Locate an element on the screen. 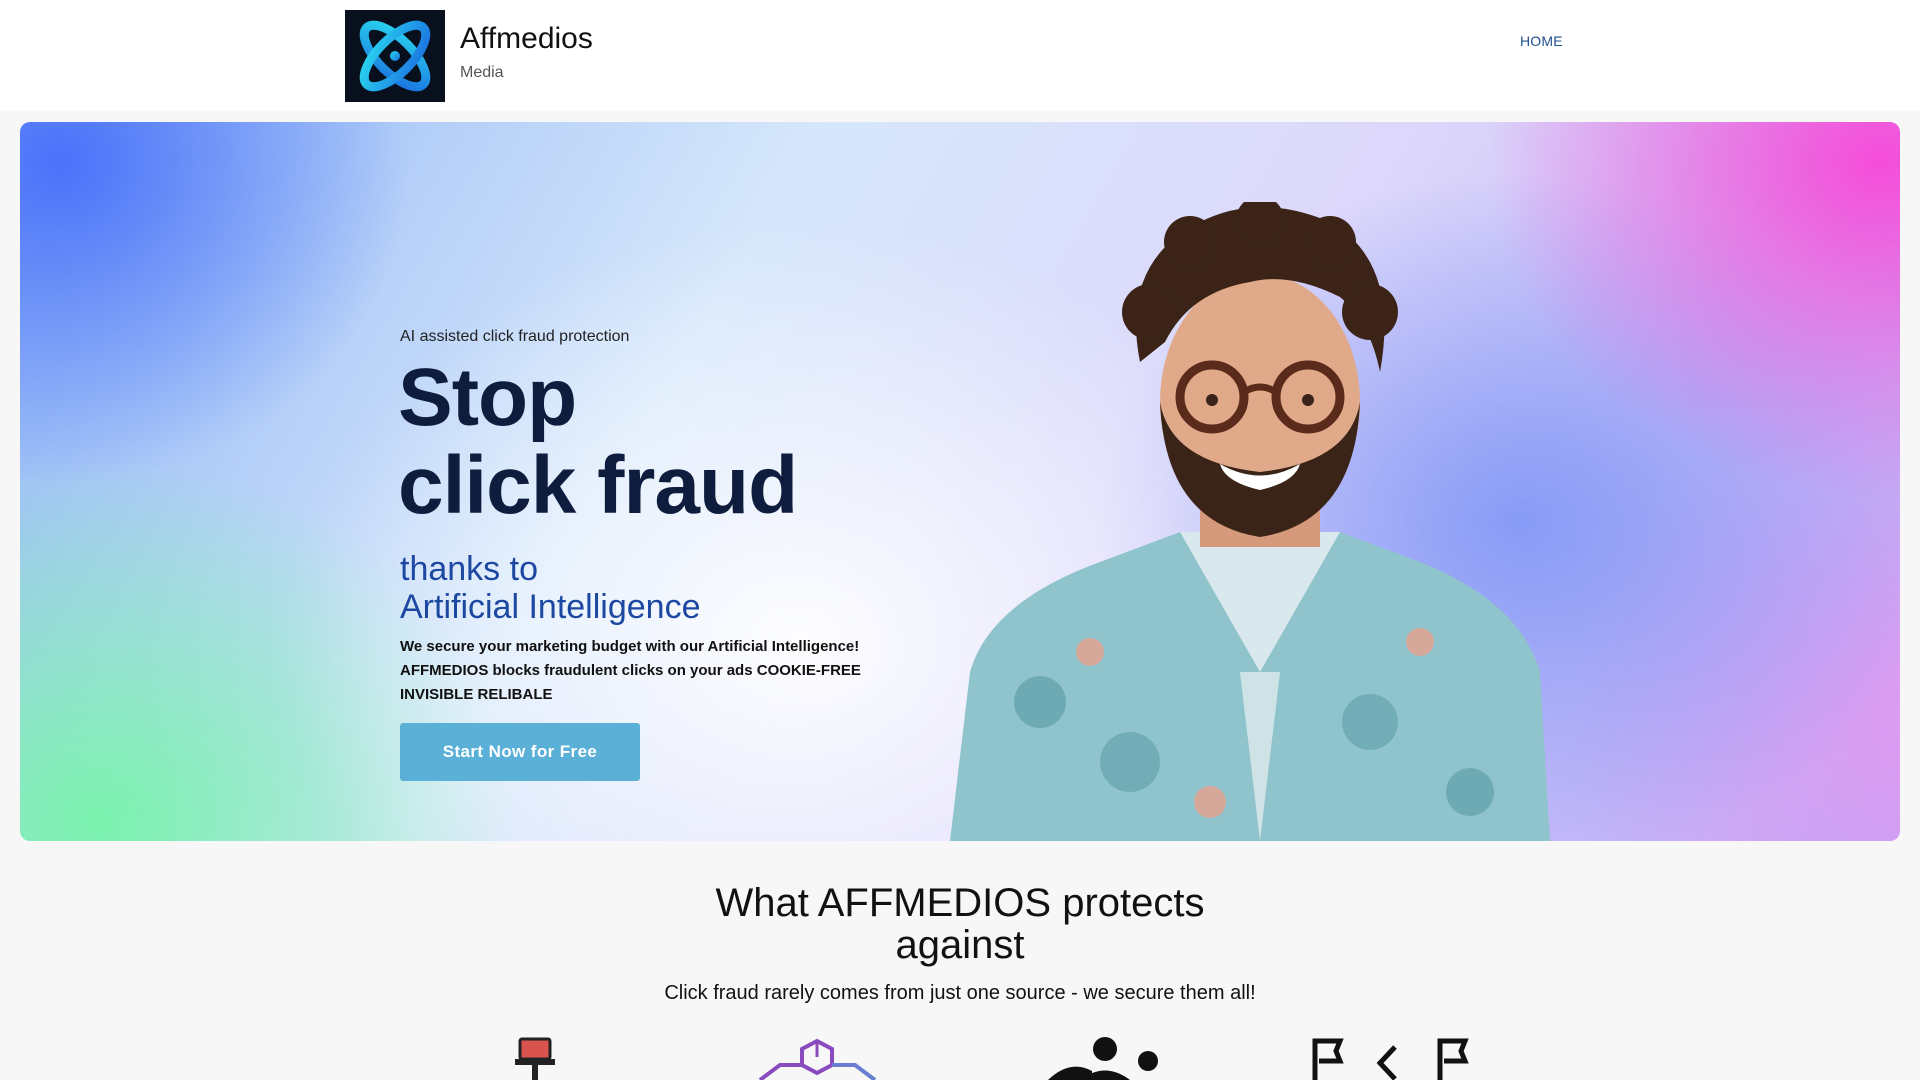  hero-description-line-3: INVISIBLE RELIBALE is located at coordinates (476, 694).